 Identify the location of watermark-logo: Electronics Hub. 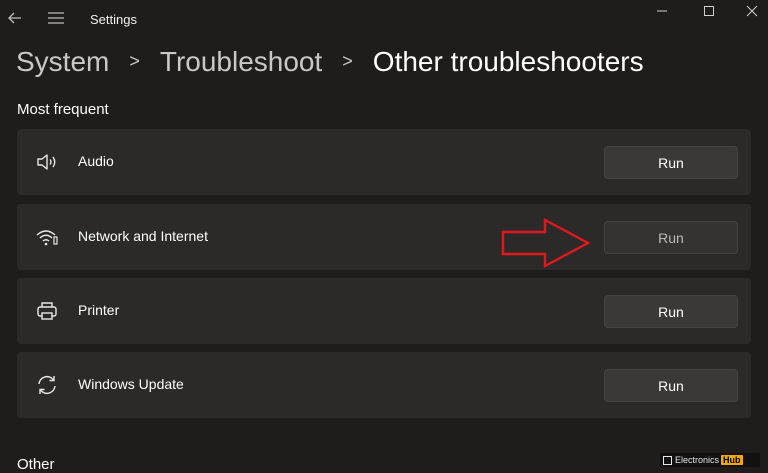
(710, 460).